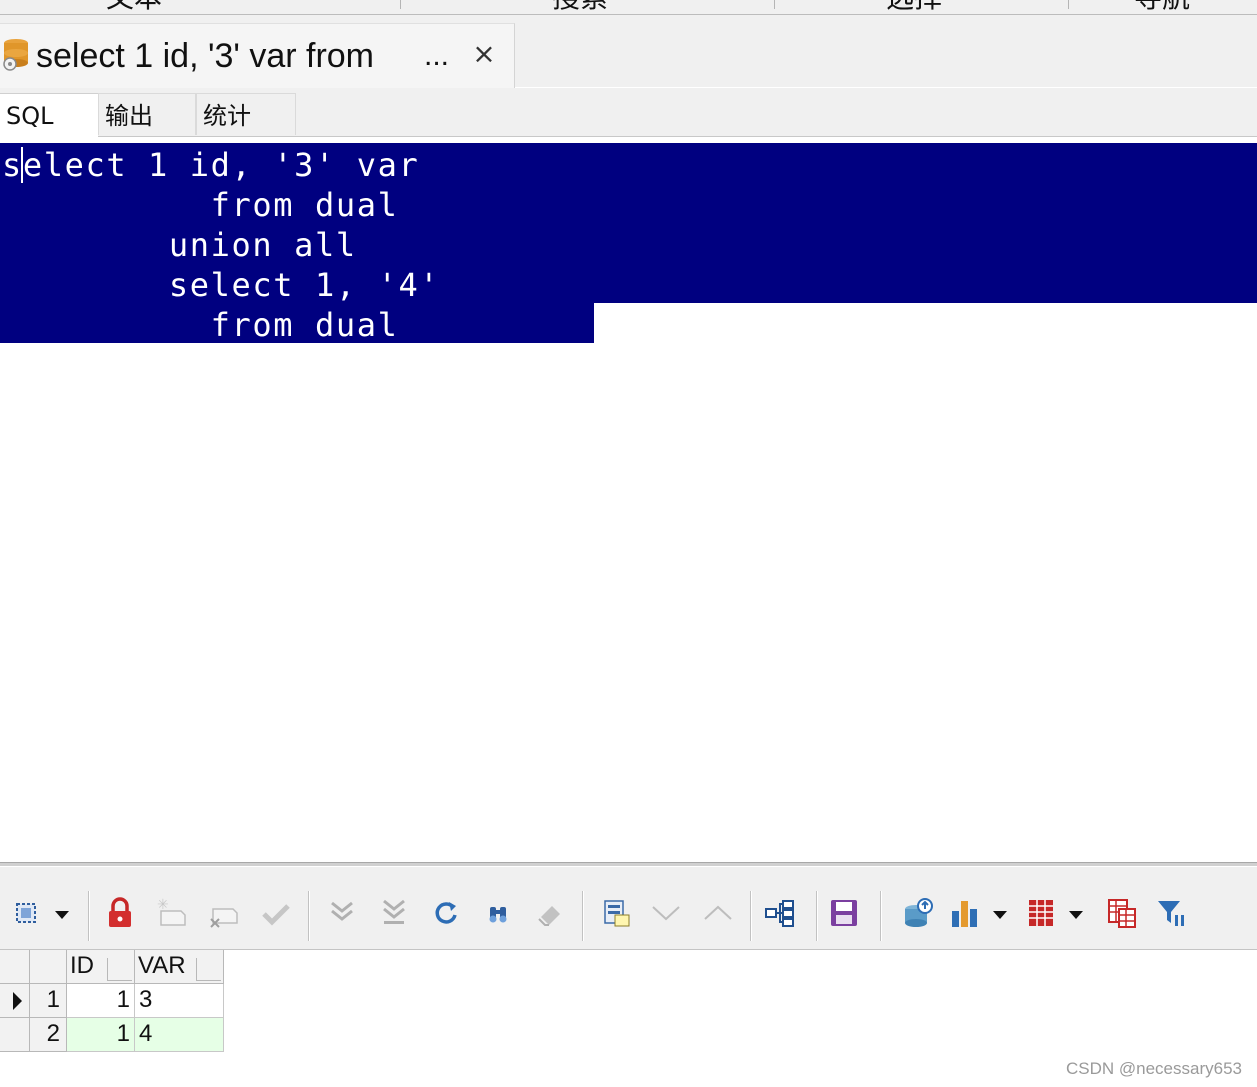 This screenshot has width=1257, height=1087. What do you see at coordinates (616, 913) in the screenshot?
I see `single-record-view-icon` at bounding box center [616, 913].